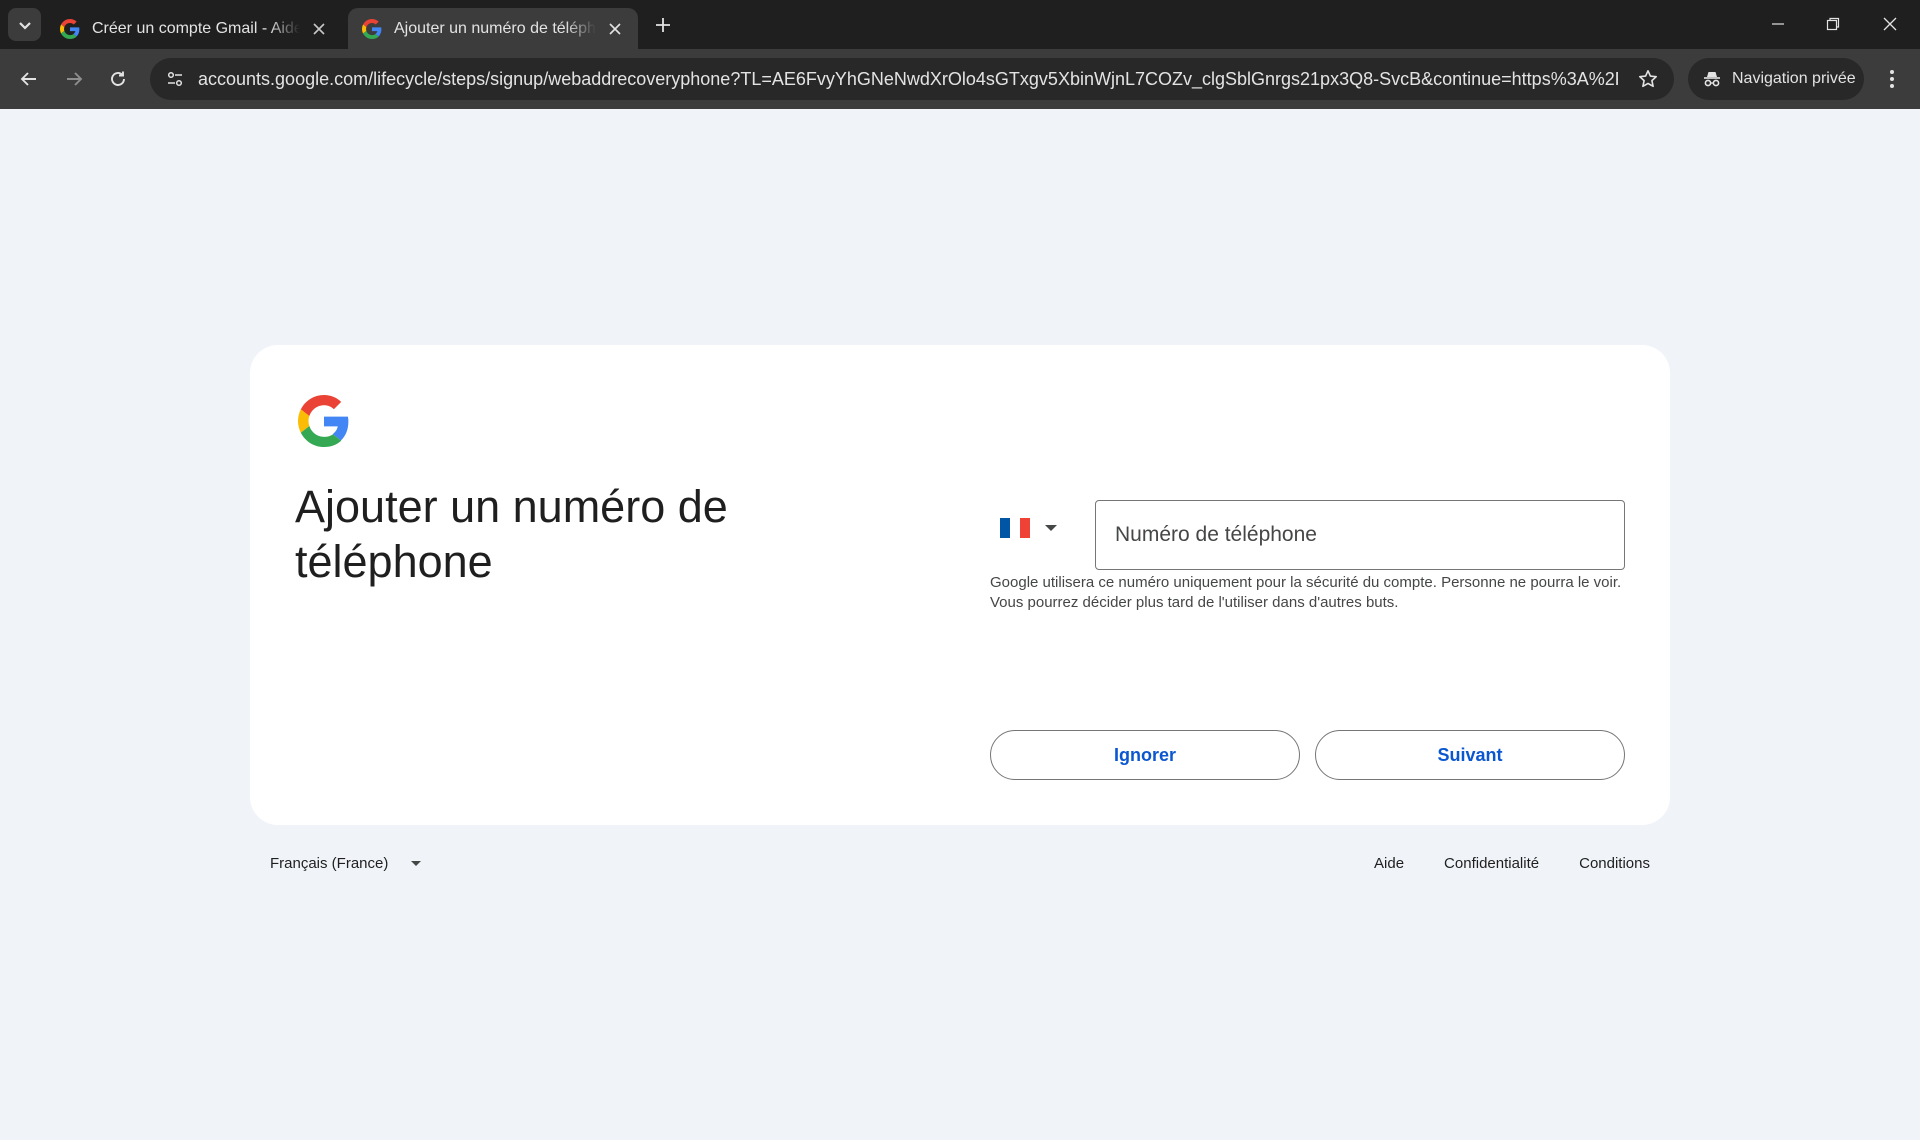 Image resolution: width=1920 pixels, height=1140 pixels. I want to click on tune-icon, so click(175, 79).